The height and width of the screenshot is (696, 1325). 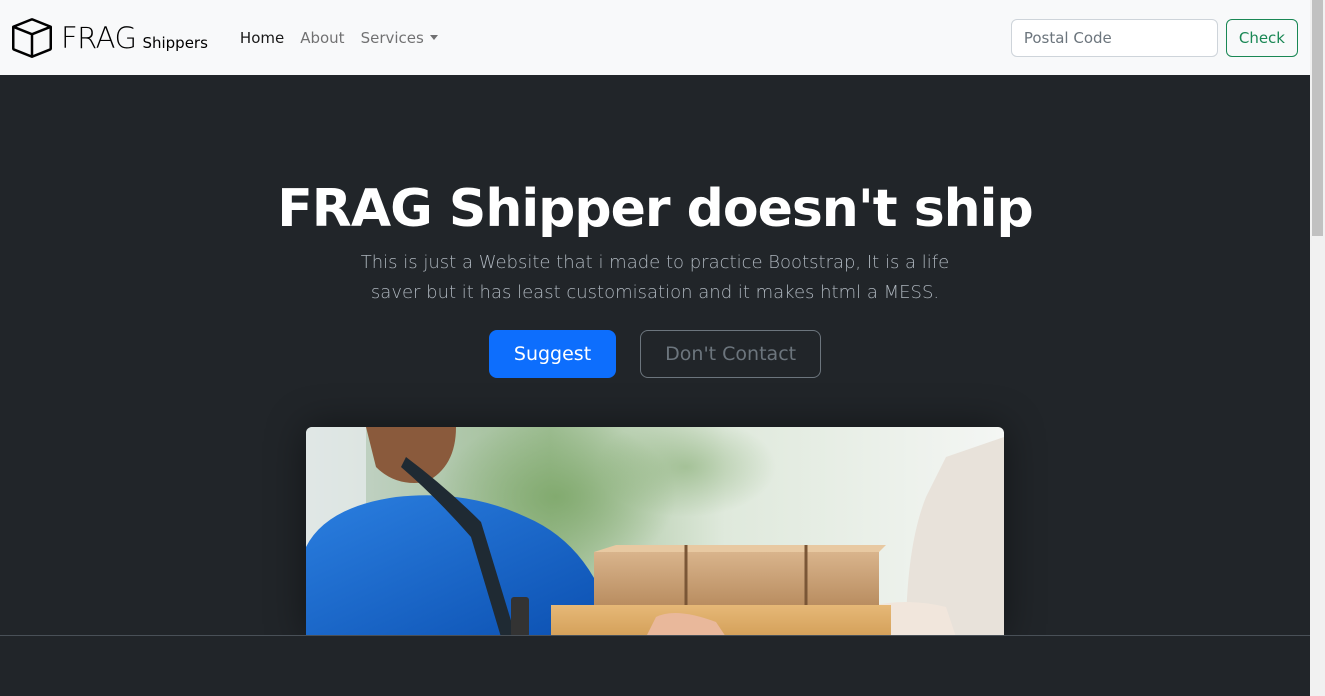 I want to click on check-button: Check, so click(x=1261, y=37).